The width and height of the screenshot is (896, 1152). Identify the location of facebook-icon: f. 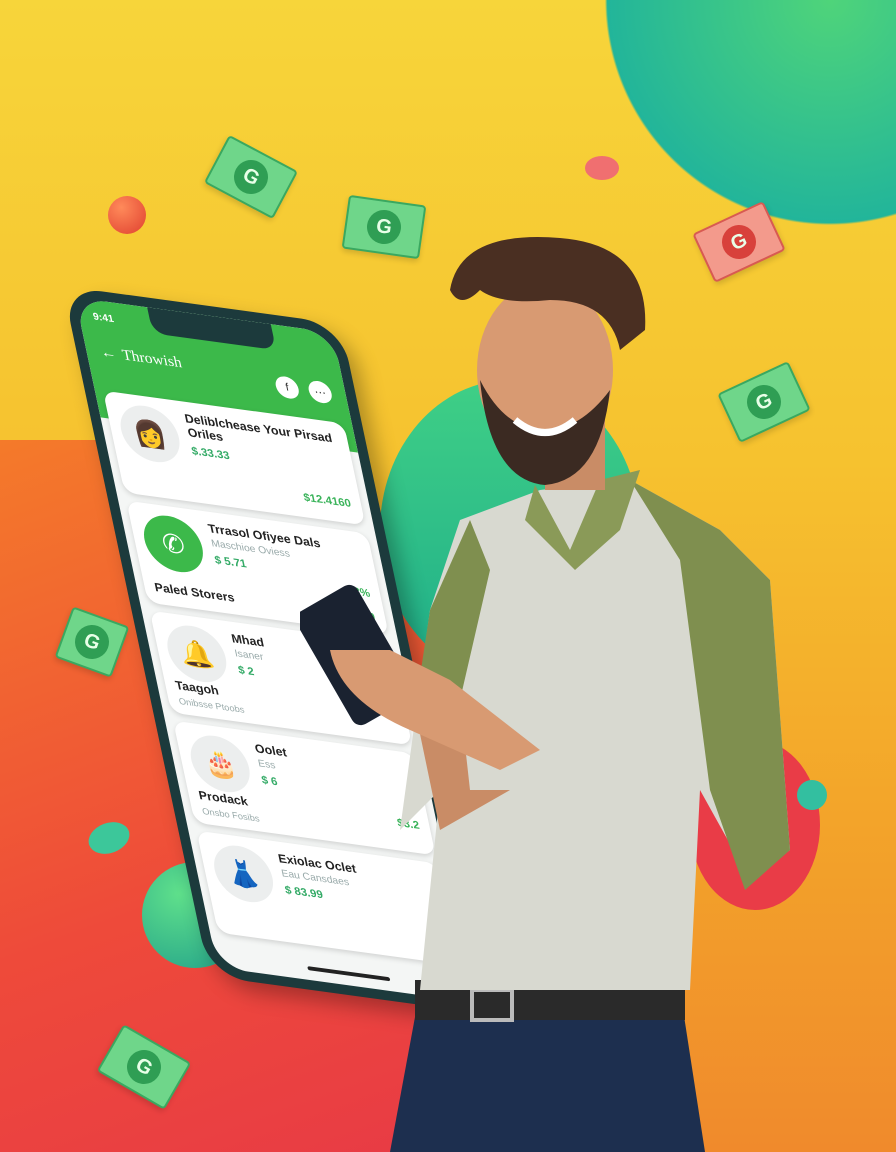
(287, 388).